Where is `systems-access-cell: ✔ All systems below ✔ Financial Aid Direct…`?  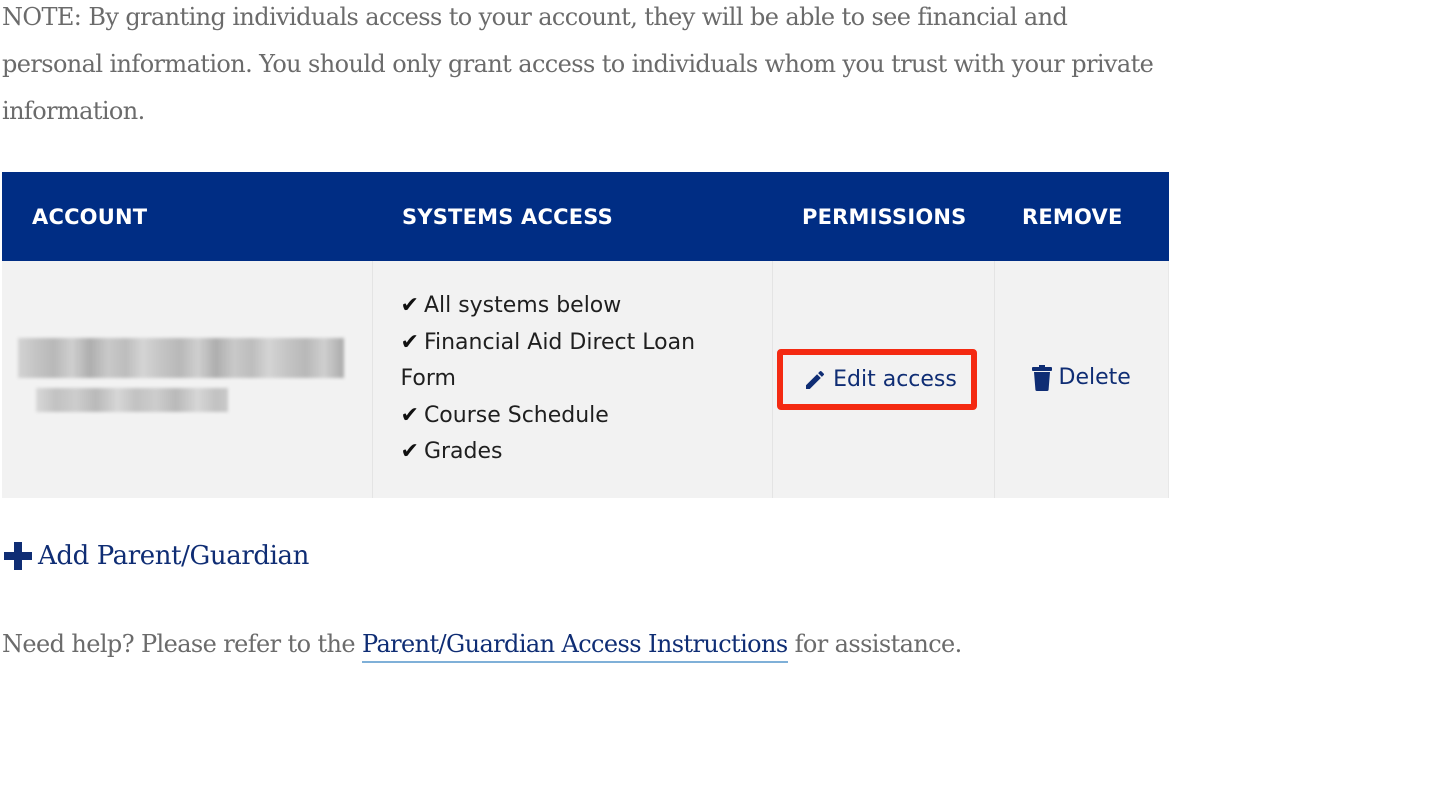
systems-access-cell: ✔ All systems below ✔ Financial Aid Direct… is located at coordinates (572, 379).